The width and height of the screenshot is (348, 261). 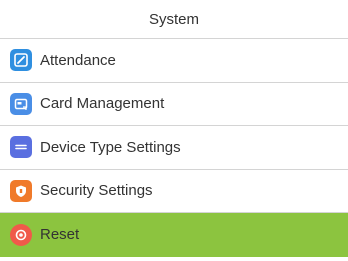 What do you see at coordinates (21, 234) in the screenshot?
I see `reset-icon` at bounding box center [21, 234].